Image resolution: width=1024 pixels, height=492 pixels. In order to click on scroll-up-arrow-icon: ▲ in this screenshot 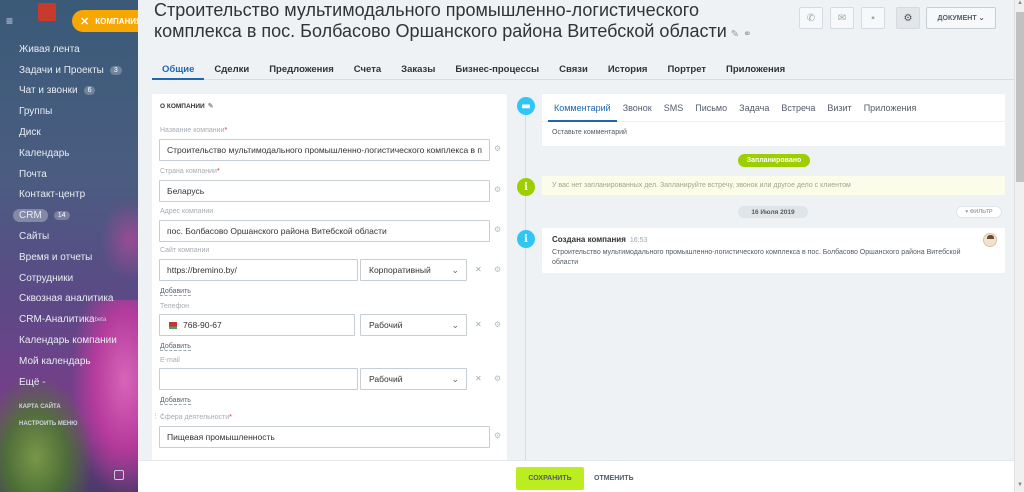, I will do `click(1020, 5)`.